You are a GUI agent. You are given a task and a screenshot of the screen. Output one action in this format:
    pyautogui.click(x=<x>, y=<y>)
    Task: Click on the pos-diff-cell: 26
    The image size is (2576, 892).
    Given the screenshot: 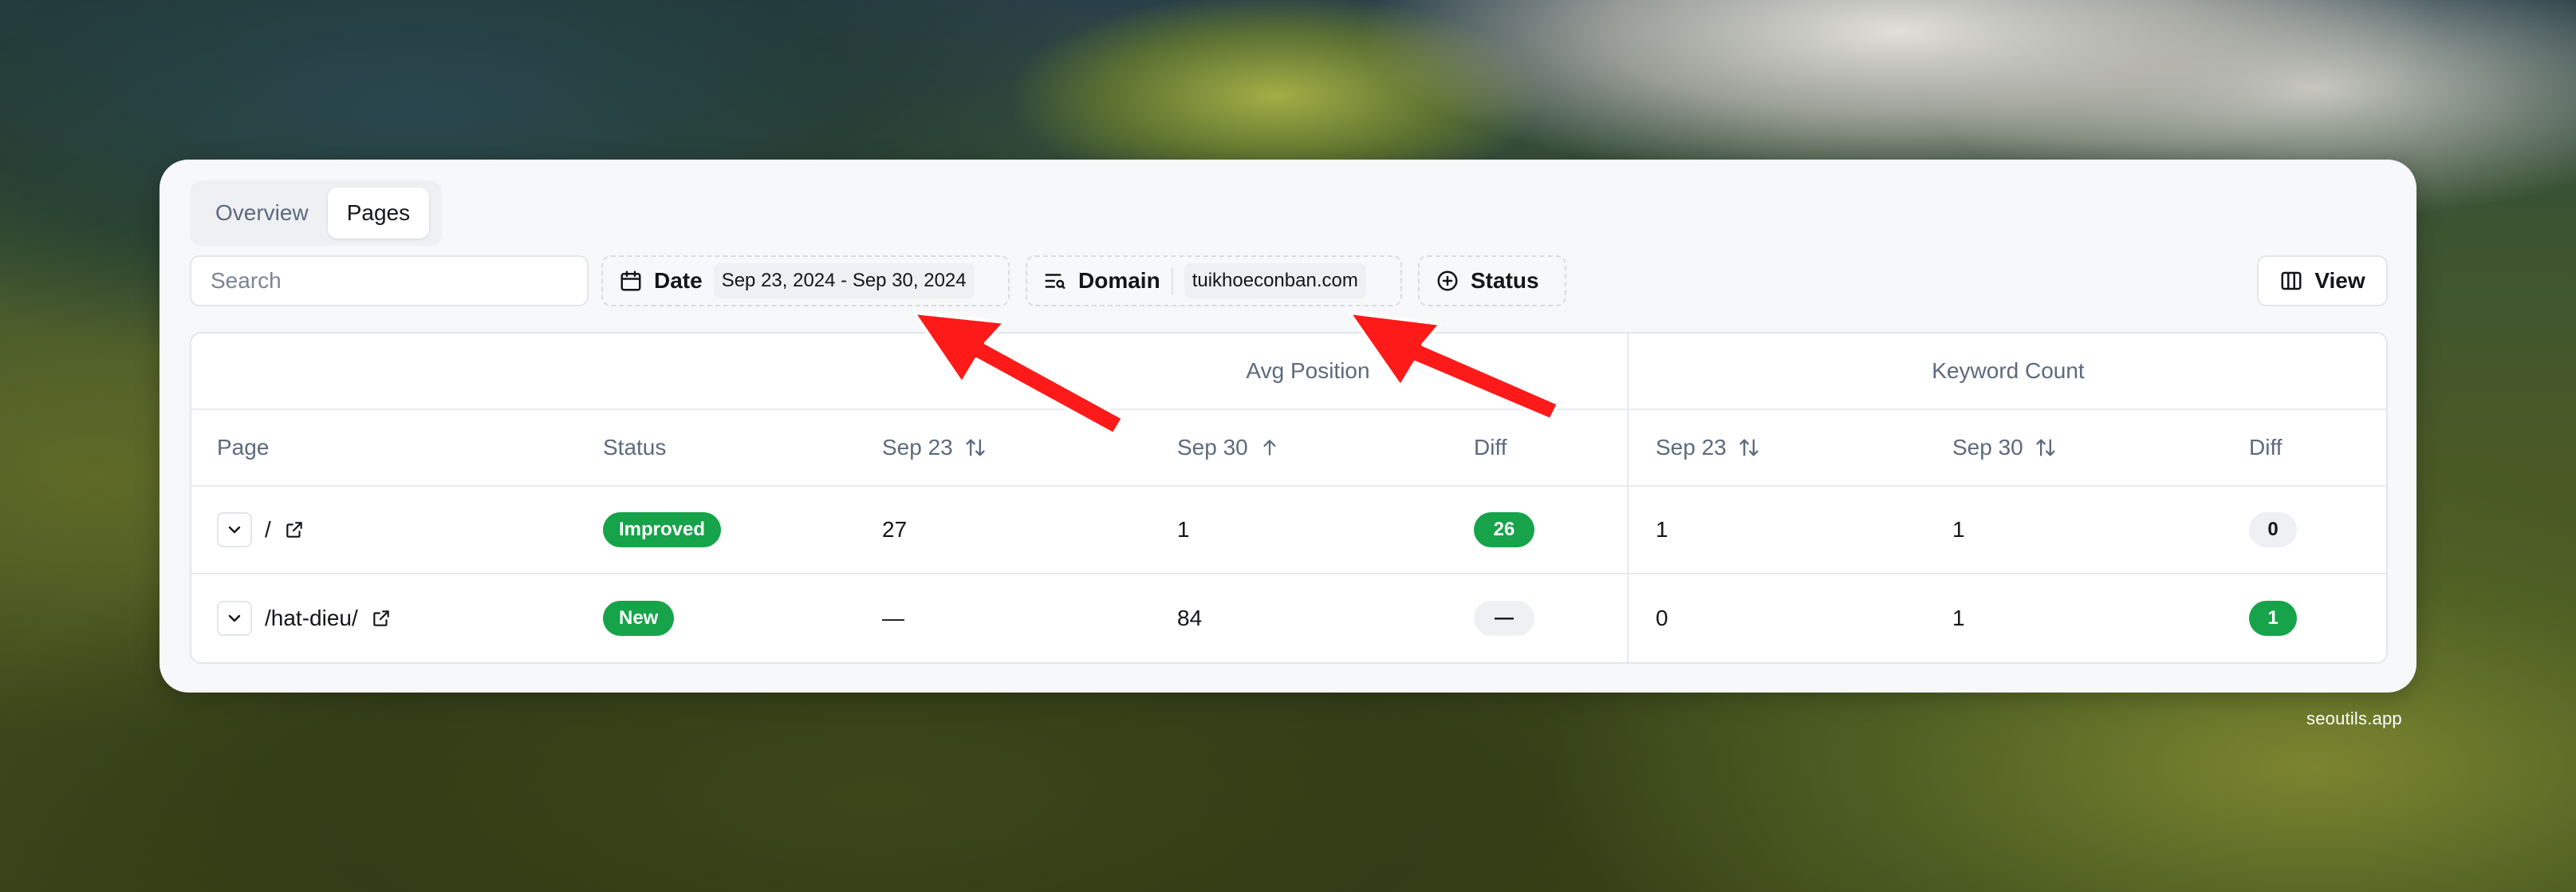 What is the action you would take?
    pyautogui.click(x=1504, y=530)
    